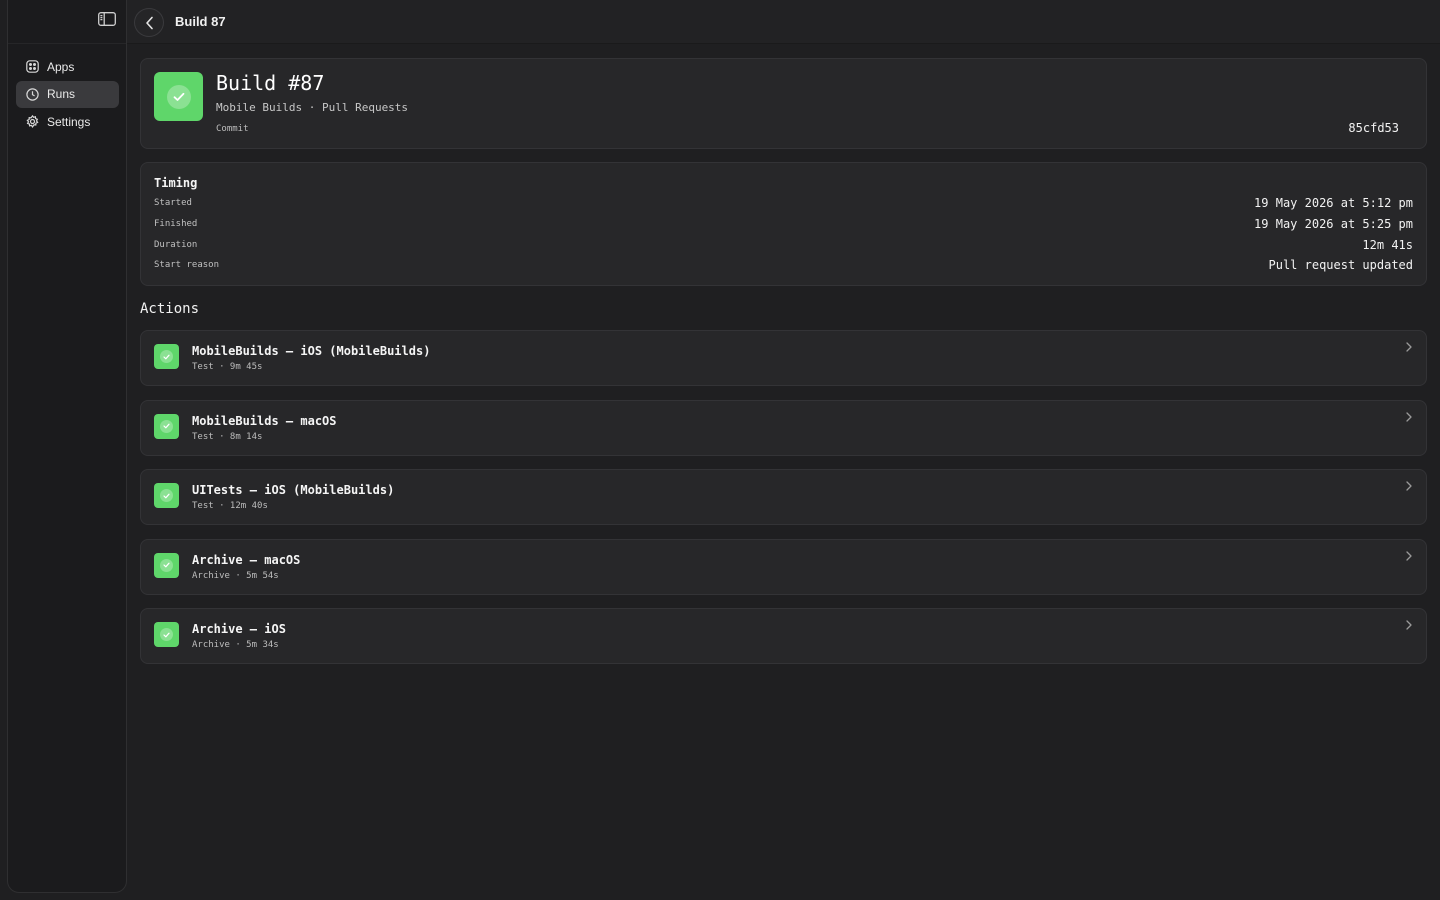  I want to click on timing-key: Started, so click(173, 203).